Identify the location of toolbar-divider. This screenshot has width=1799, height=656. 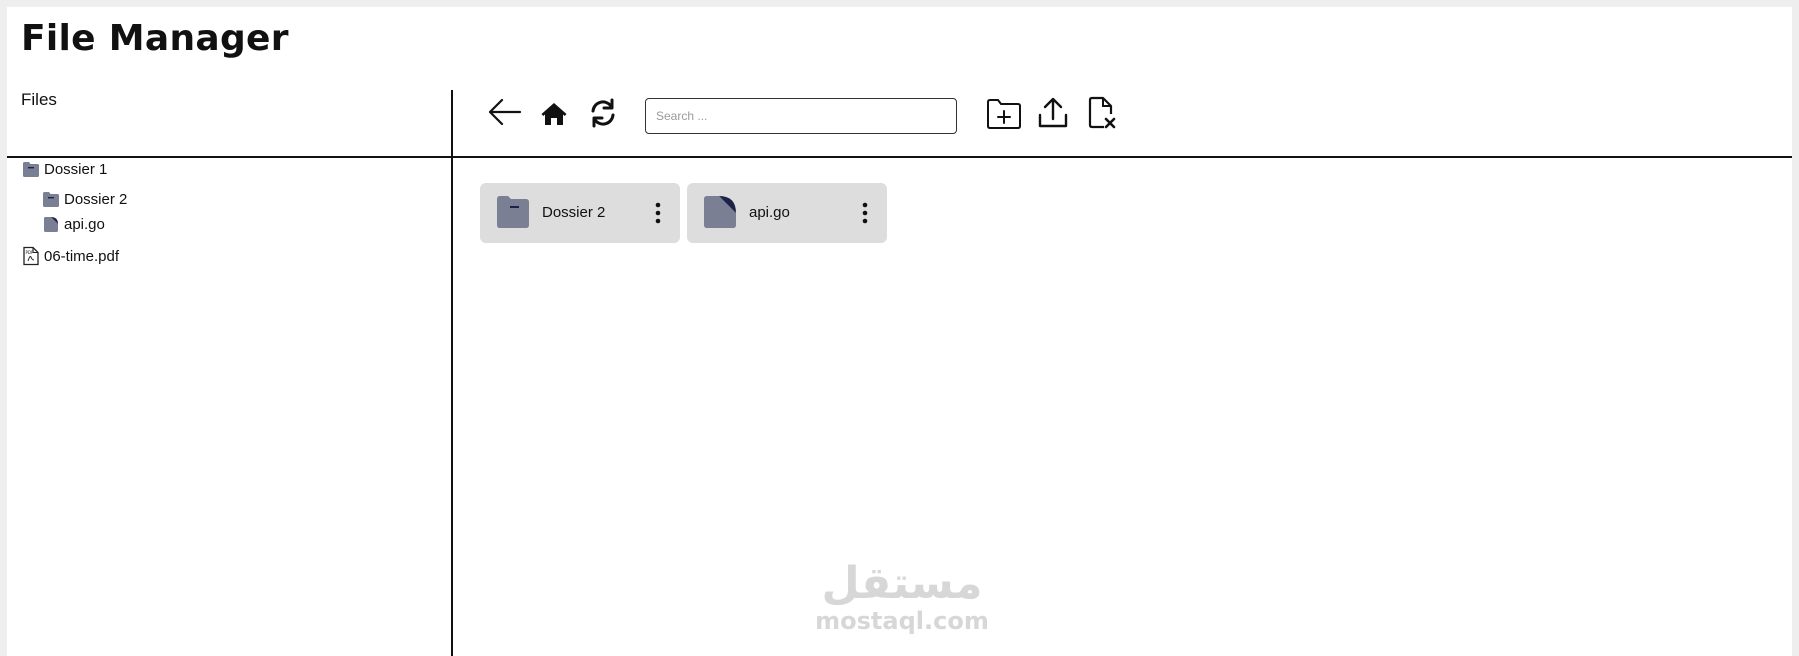
(899, 157).